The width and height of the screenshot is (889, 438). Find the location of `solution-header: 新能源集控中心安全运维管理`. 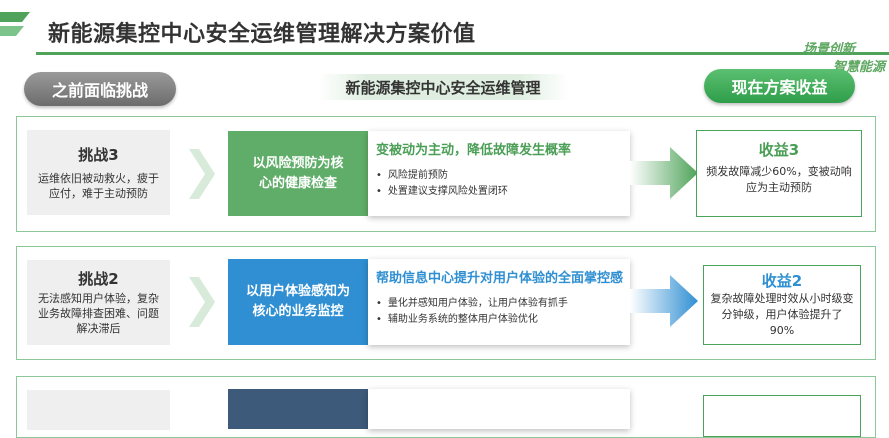

solution-header: 新能源集控中心安全运维管理 is located at coordinates (443, 87).